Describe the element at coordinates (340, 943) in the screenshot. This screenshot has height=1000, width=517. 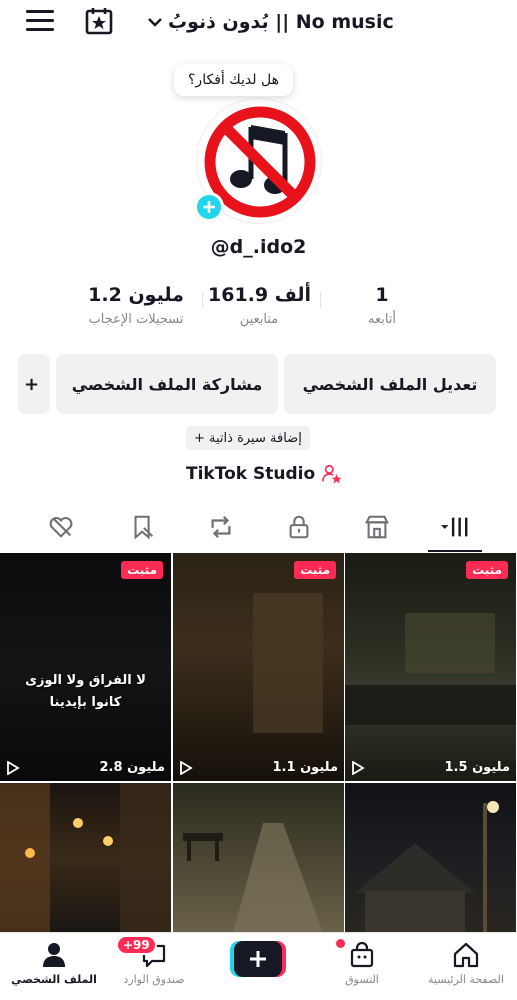
I see `shop-notification-dot` at that location.